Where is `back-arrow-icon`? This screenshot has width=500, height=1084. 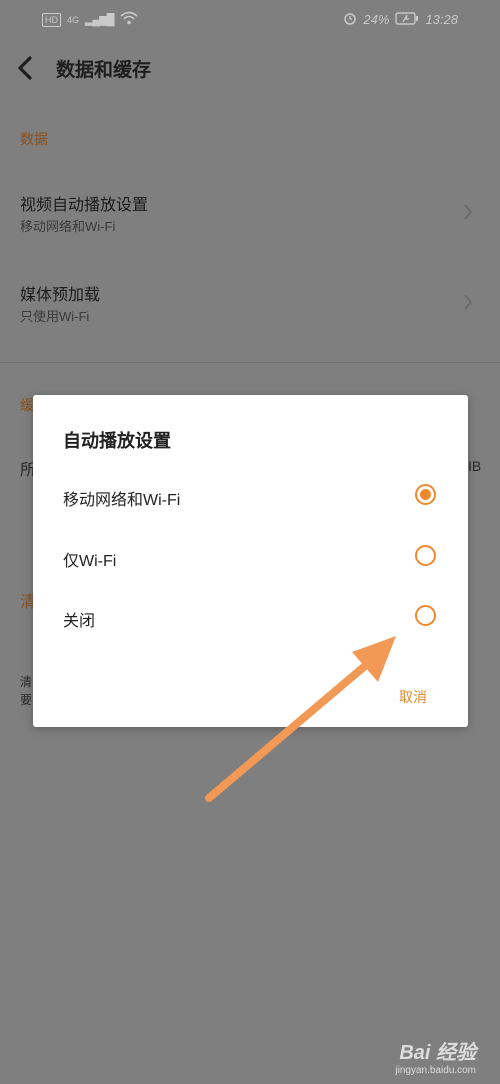 back-arrow-icon is located at coordinates (26, 68).